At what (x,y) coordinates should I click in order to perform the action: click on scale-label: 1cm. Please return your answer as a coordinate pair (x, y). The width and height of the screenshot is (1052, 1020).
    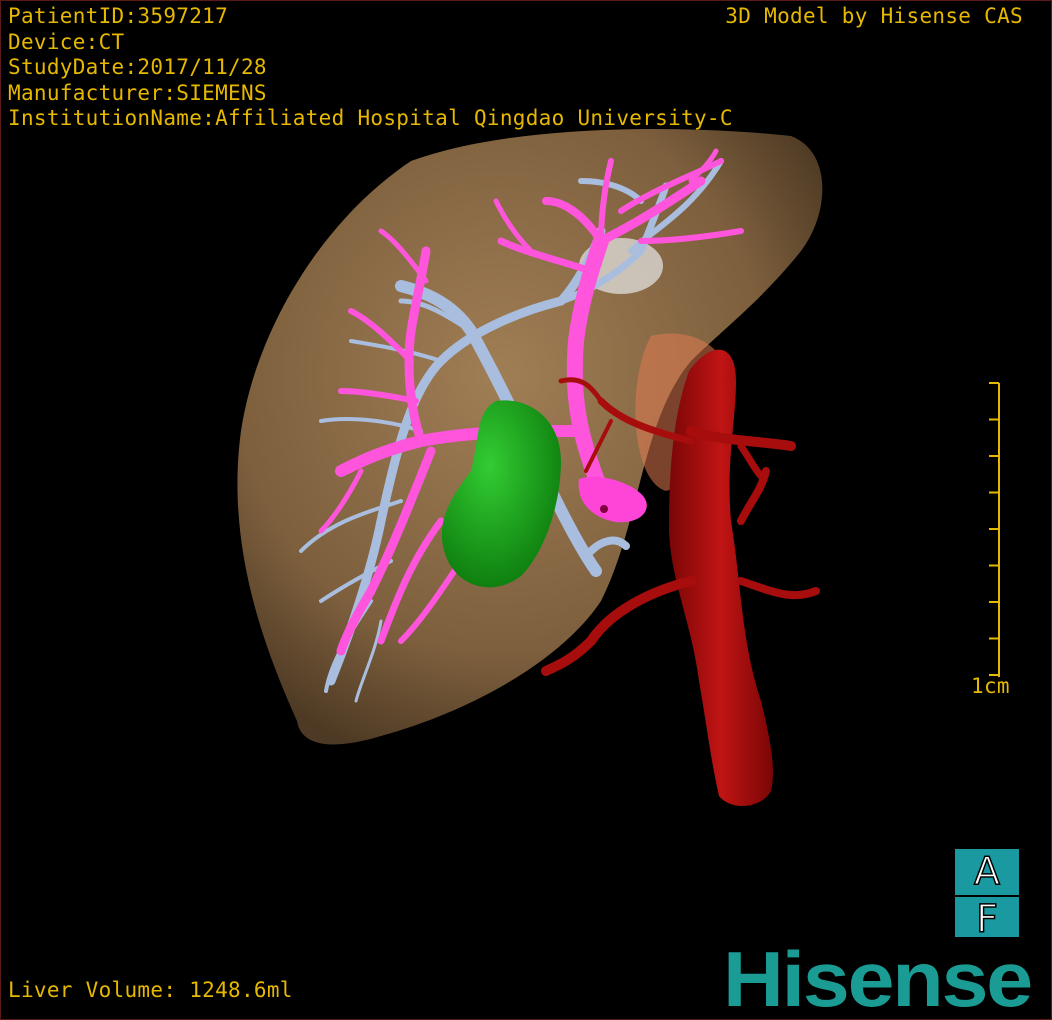
    Looking at the image, I should click on (990, 686).